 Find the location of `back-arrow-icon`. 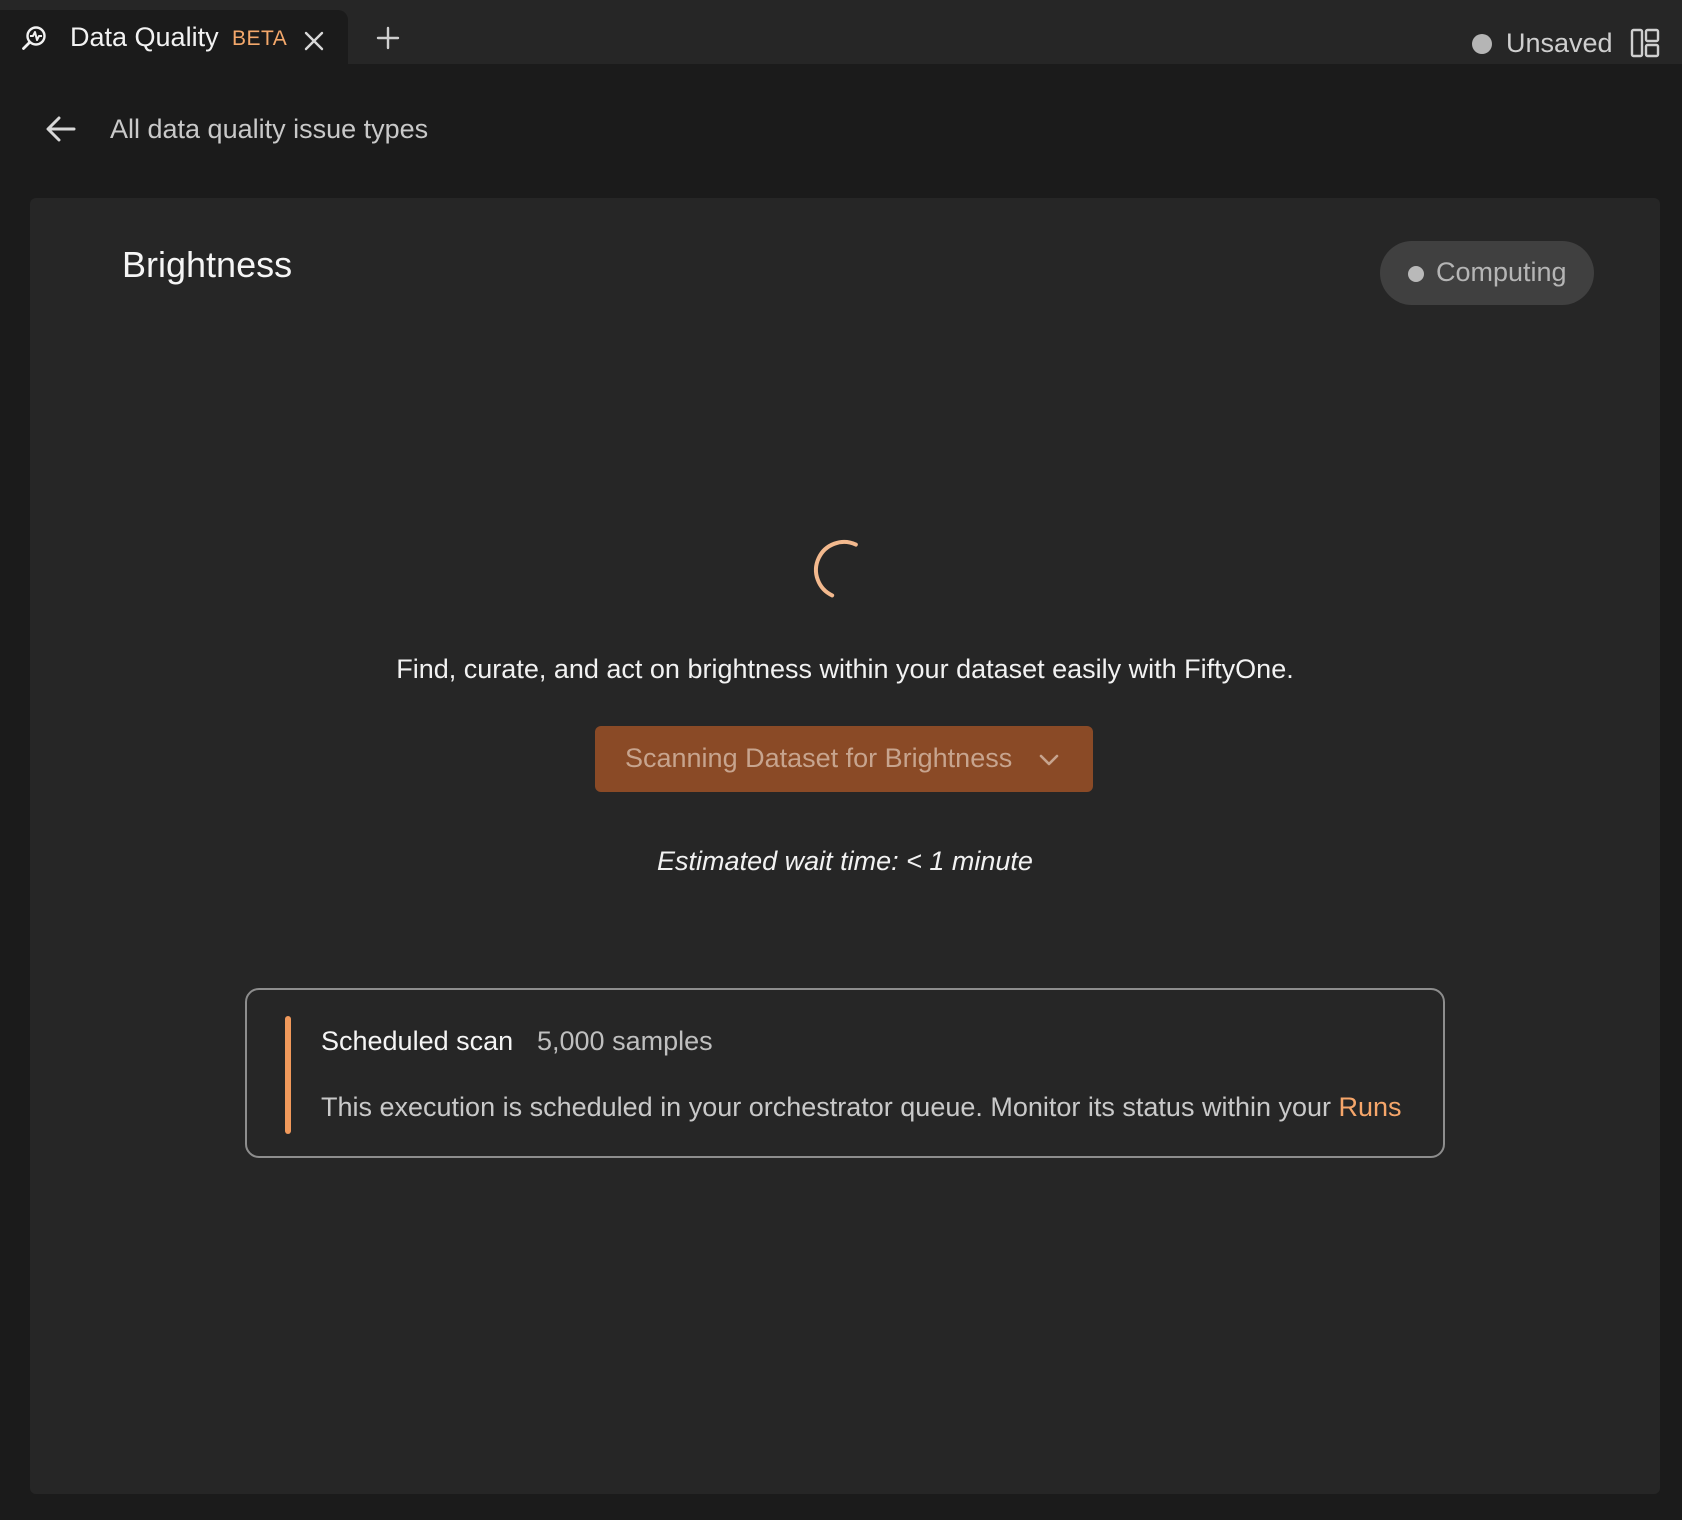

back-arrow-icon is located at coordinates (61, 129).